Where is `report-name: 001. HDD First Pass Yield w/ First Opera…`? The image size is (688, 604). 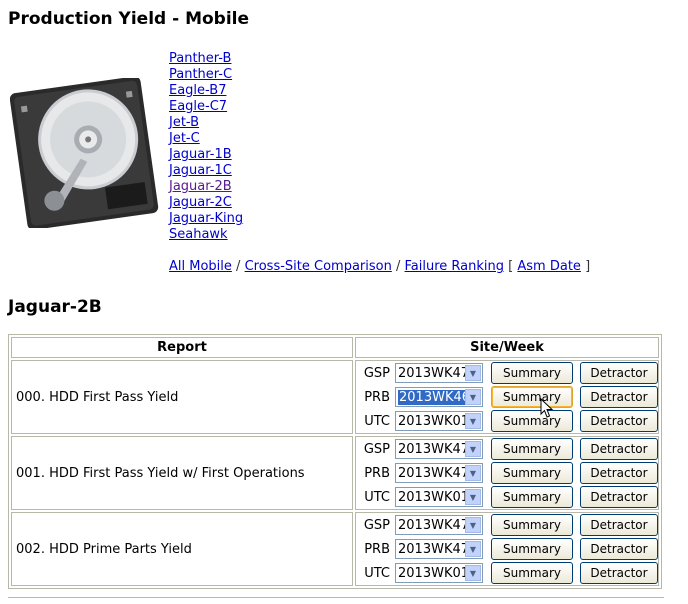 report-name: 001. HDD First Pass Yield w/ First Opera… is located at coordinates (182, 473).